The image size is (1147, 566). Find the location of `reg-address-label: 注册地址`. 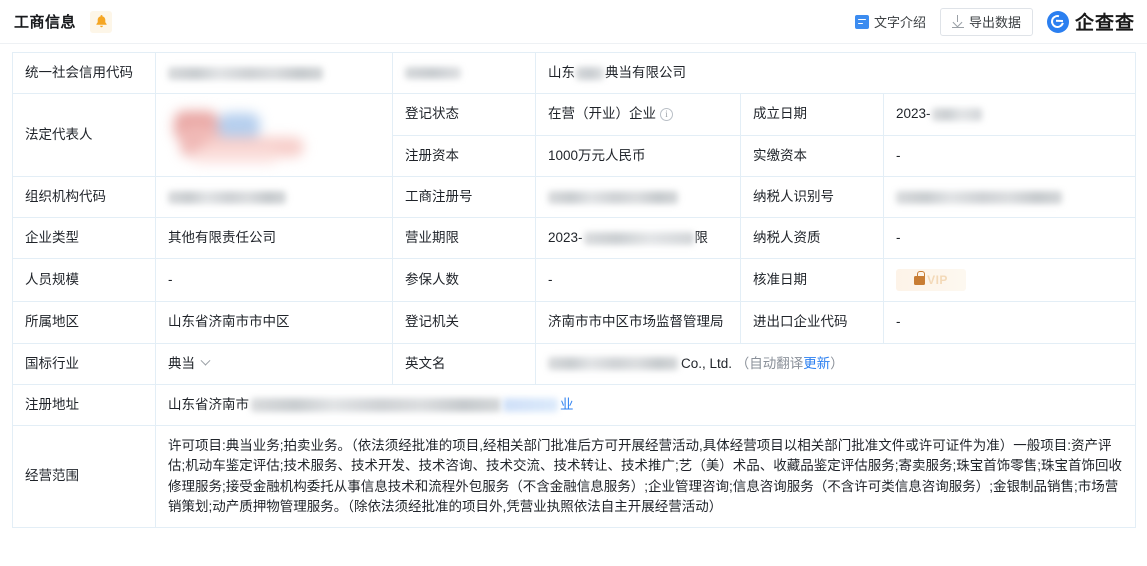

reg-address-label: 注册地址 is located at coordinates (84, 405).